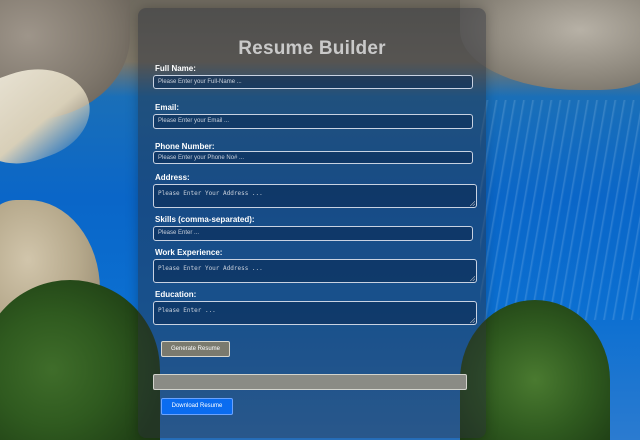  I want to click on education-label: Education:, so click(176, 294).